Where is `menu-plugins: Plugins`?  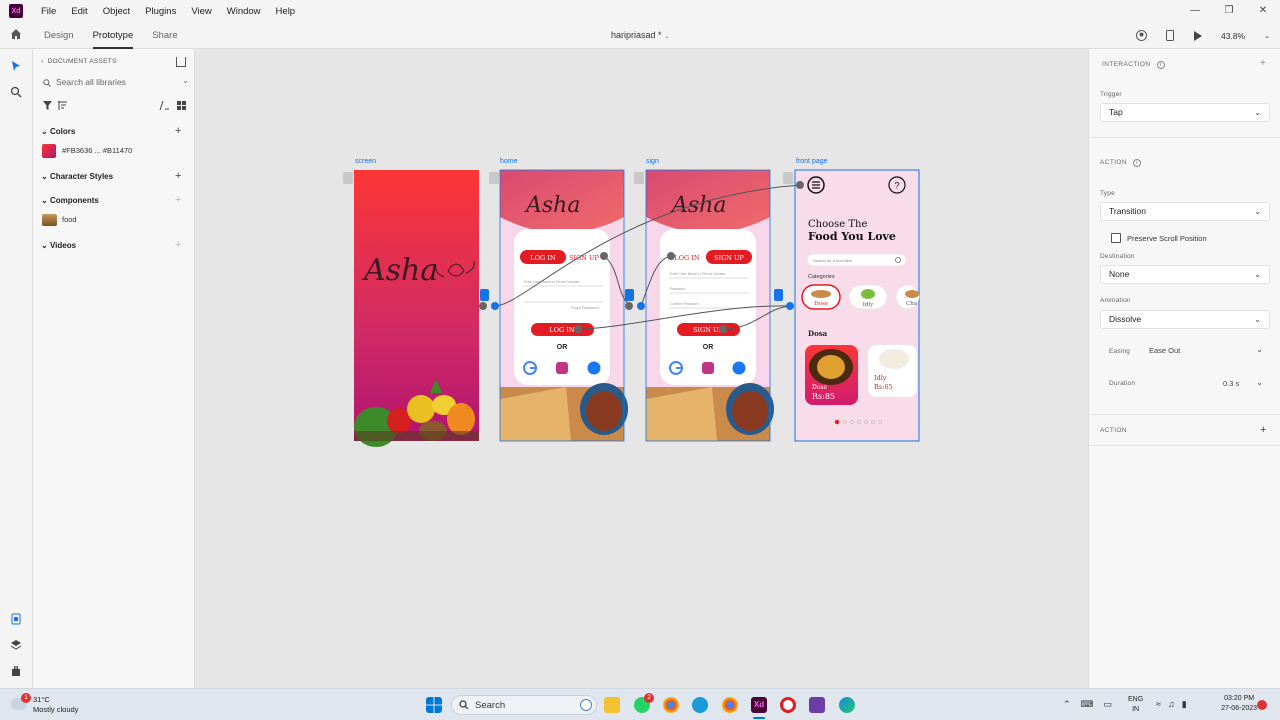 menu-plugins: Plugins is located at coordinates (160, 11).